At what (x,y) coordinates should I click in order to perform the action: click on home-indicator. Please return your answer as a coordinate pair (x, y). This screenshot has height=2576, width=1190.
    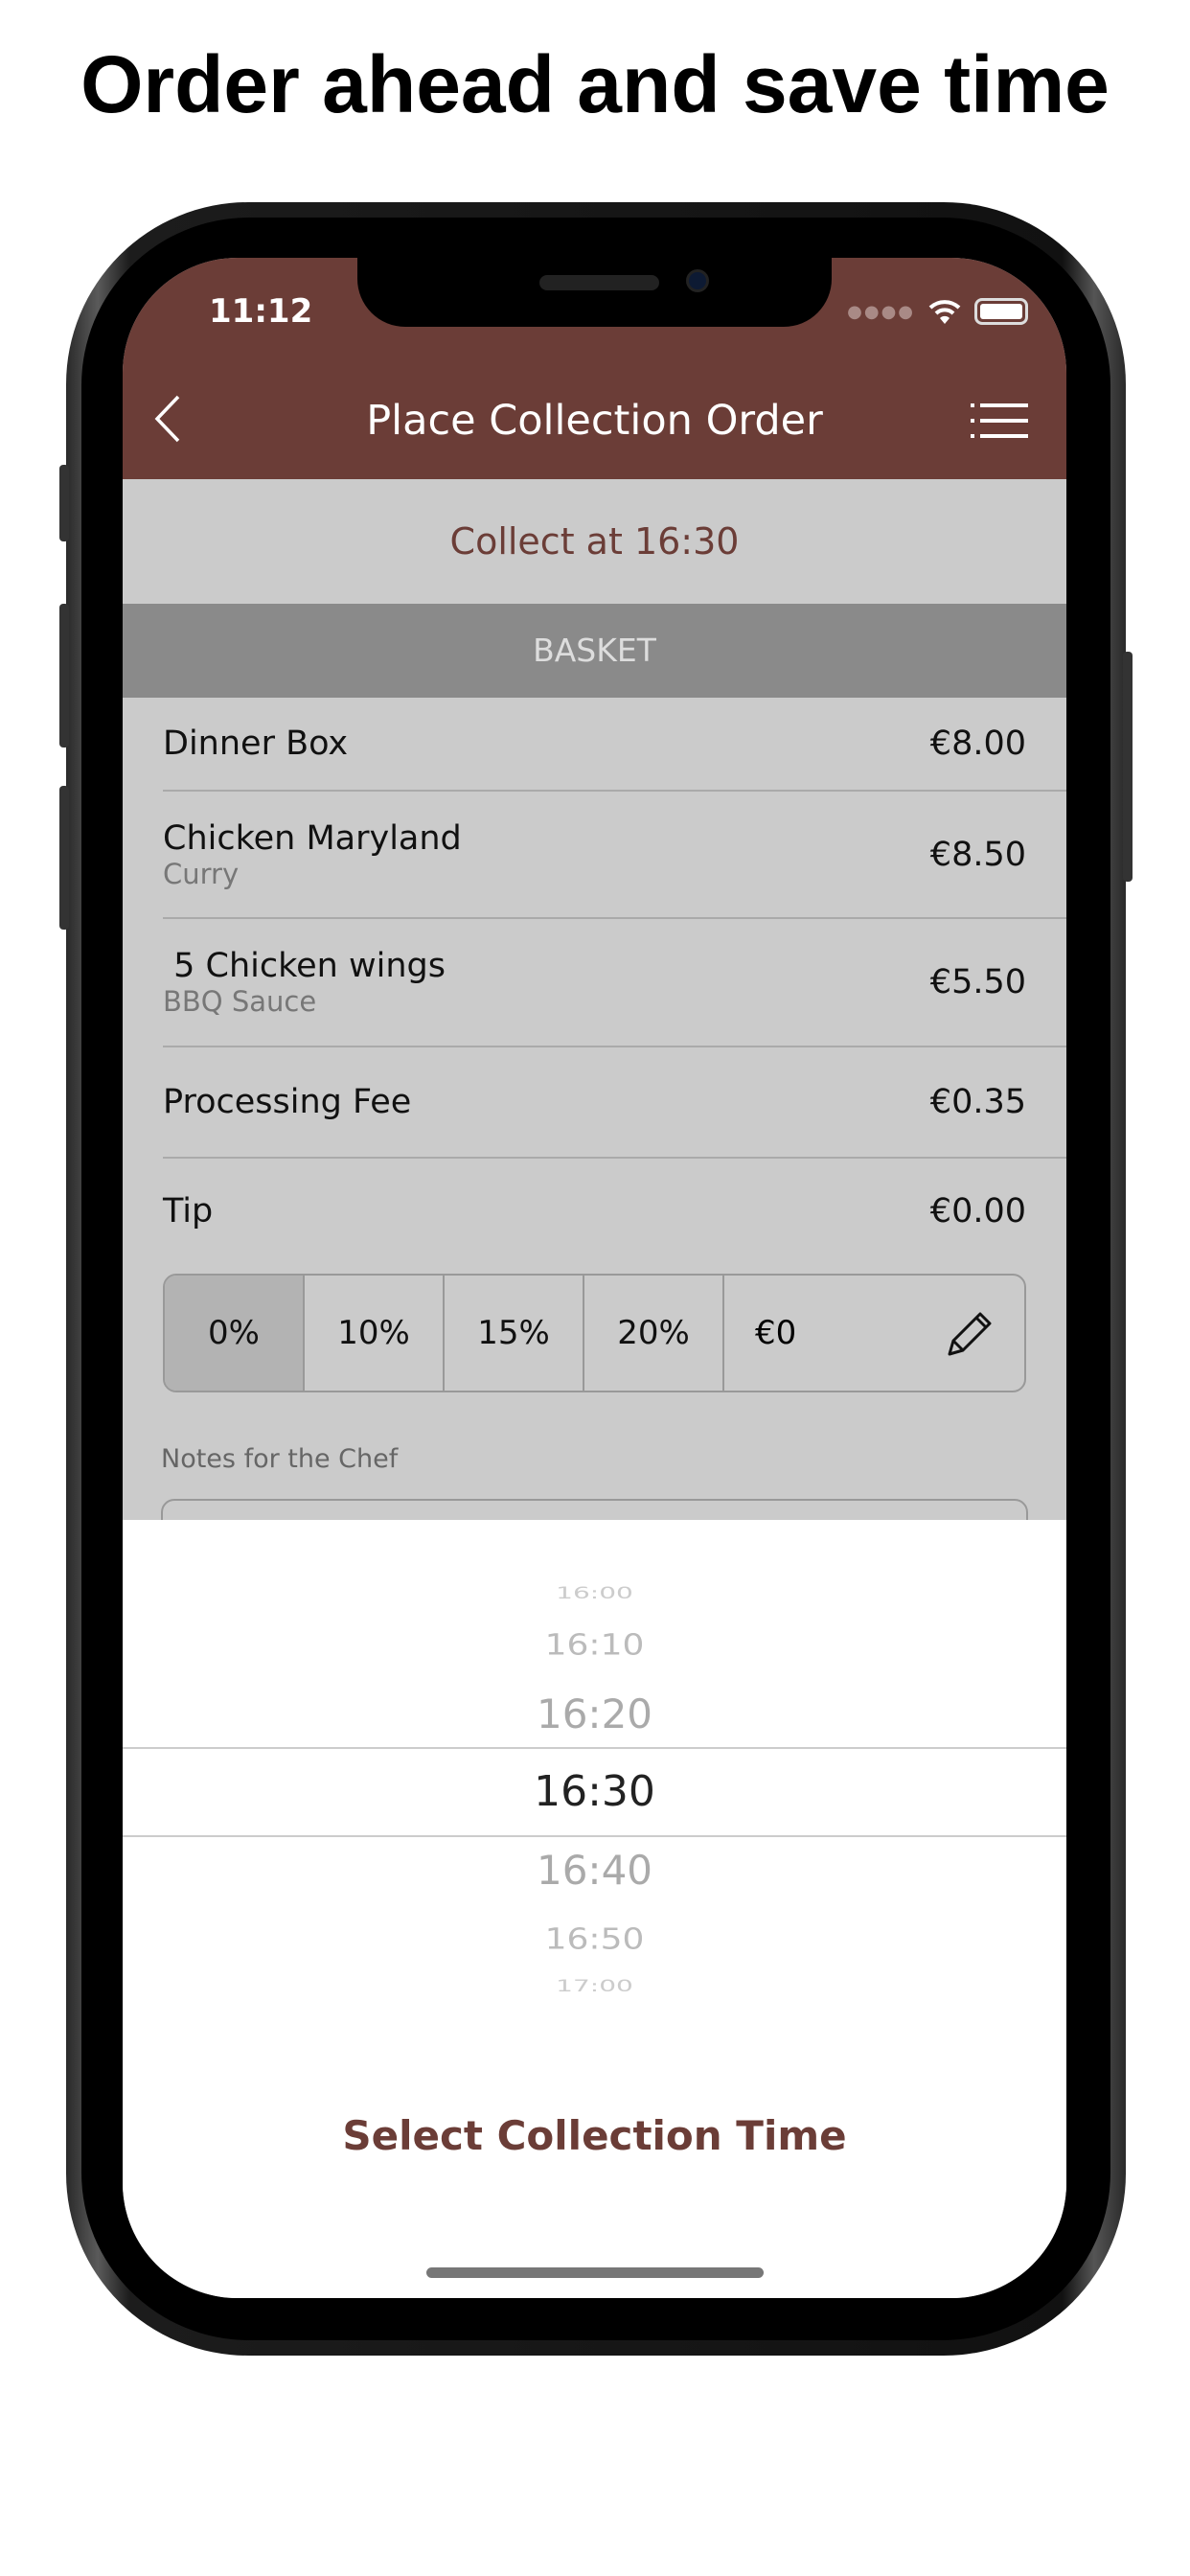
    Looking at the image, I should click on (595, 2272).